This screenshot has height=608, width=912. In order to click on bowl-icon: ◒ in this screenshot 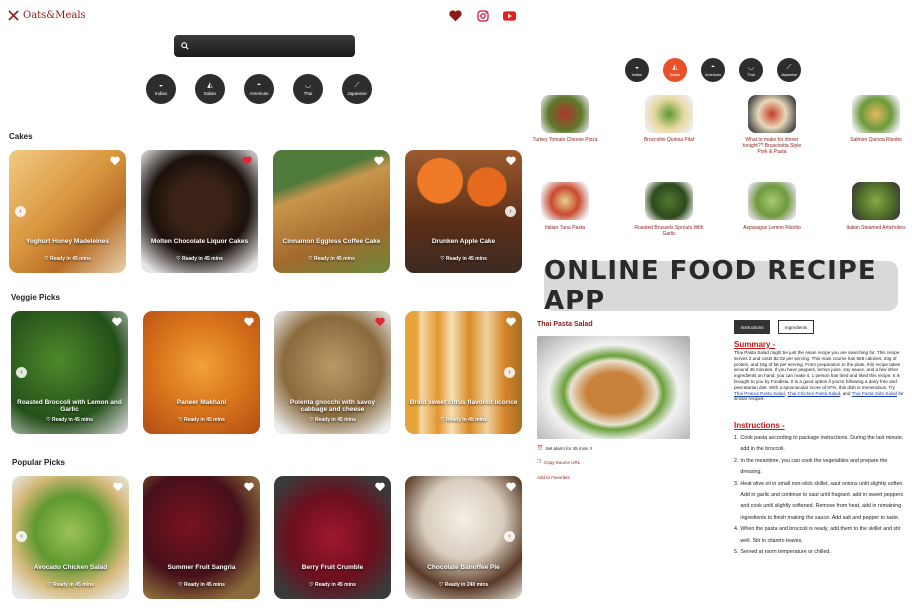, I will do `click(637, 67)`.